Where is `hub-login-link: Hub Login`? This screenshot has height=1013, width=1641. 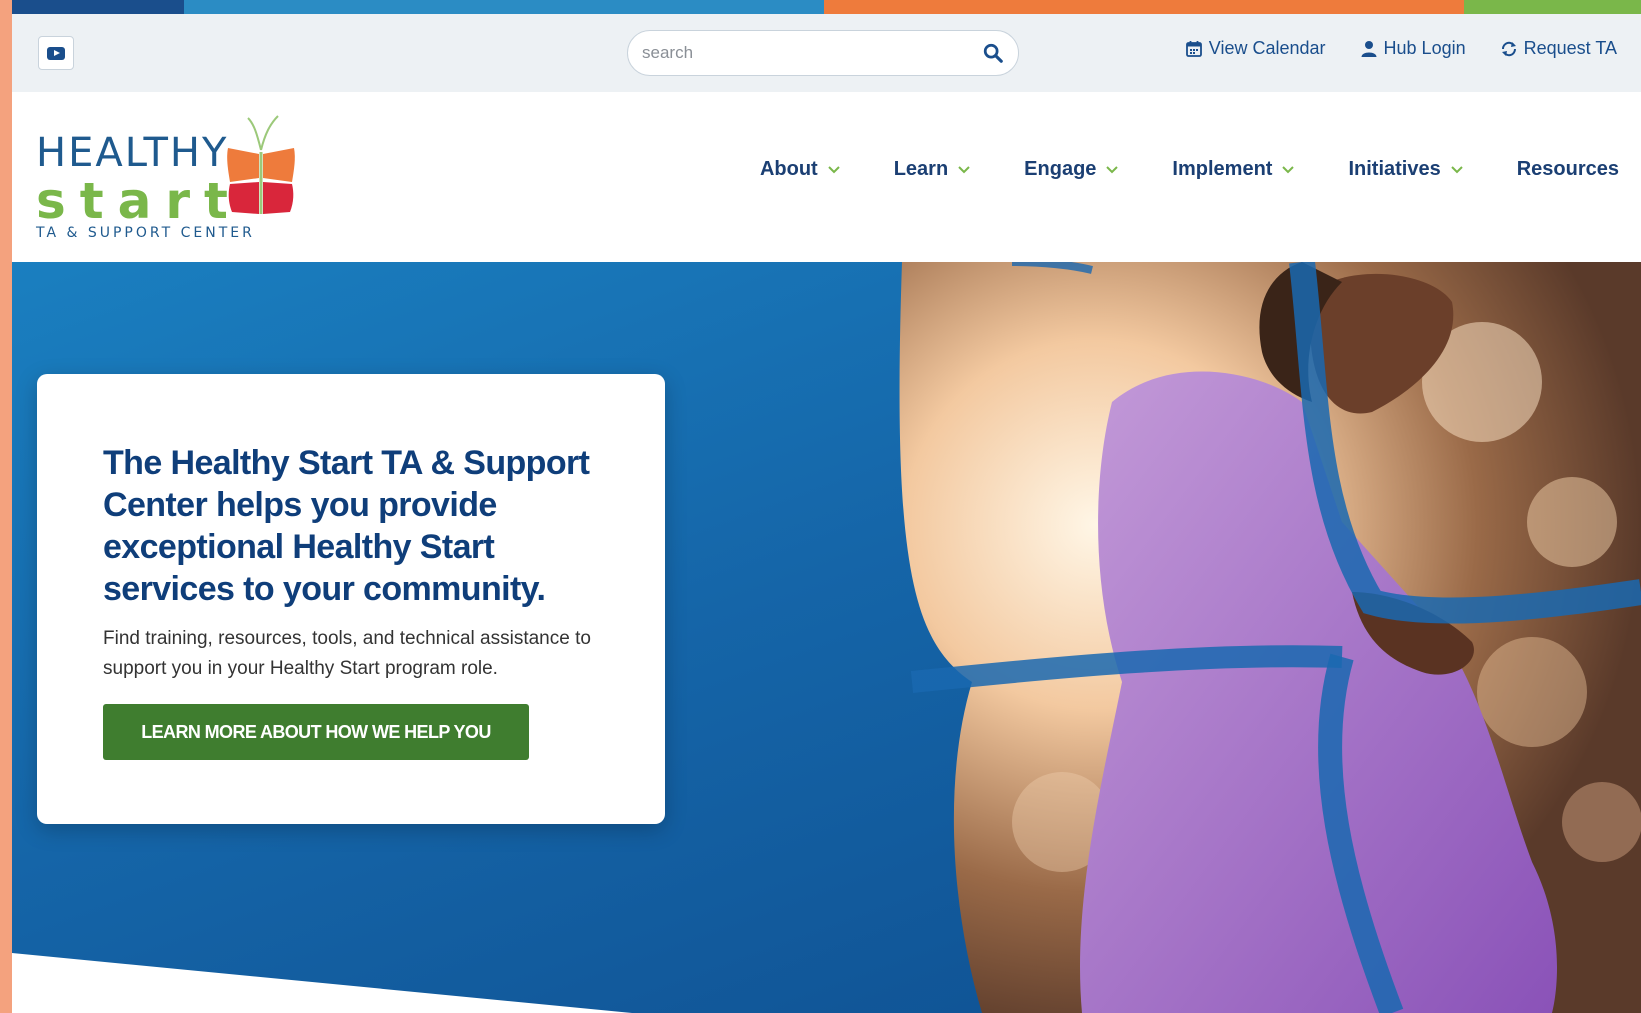
hub-login-link: Hub Login is located at coordinates (1413, 48).